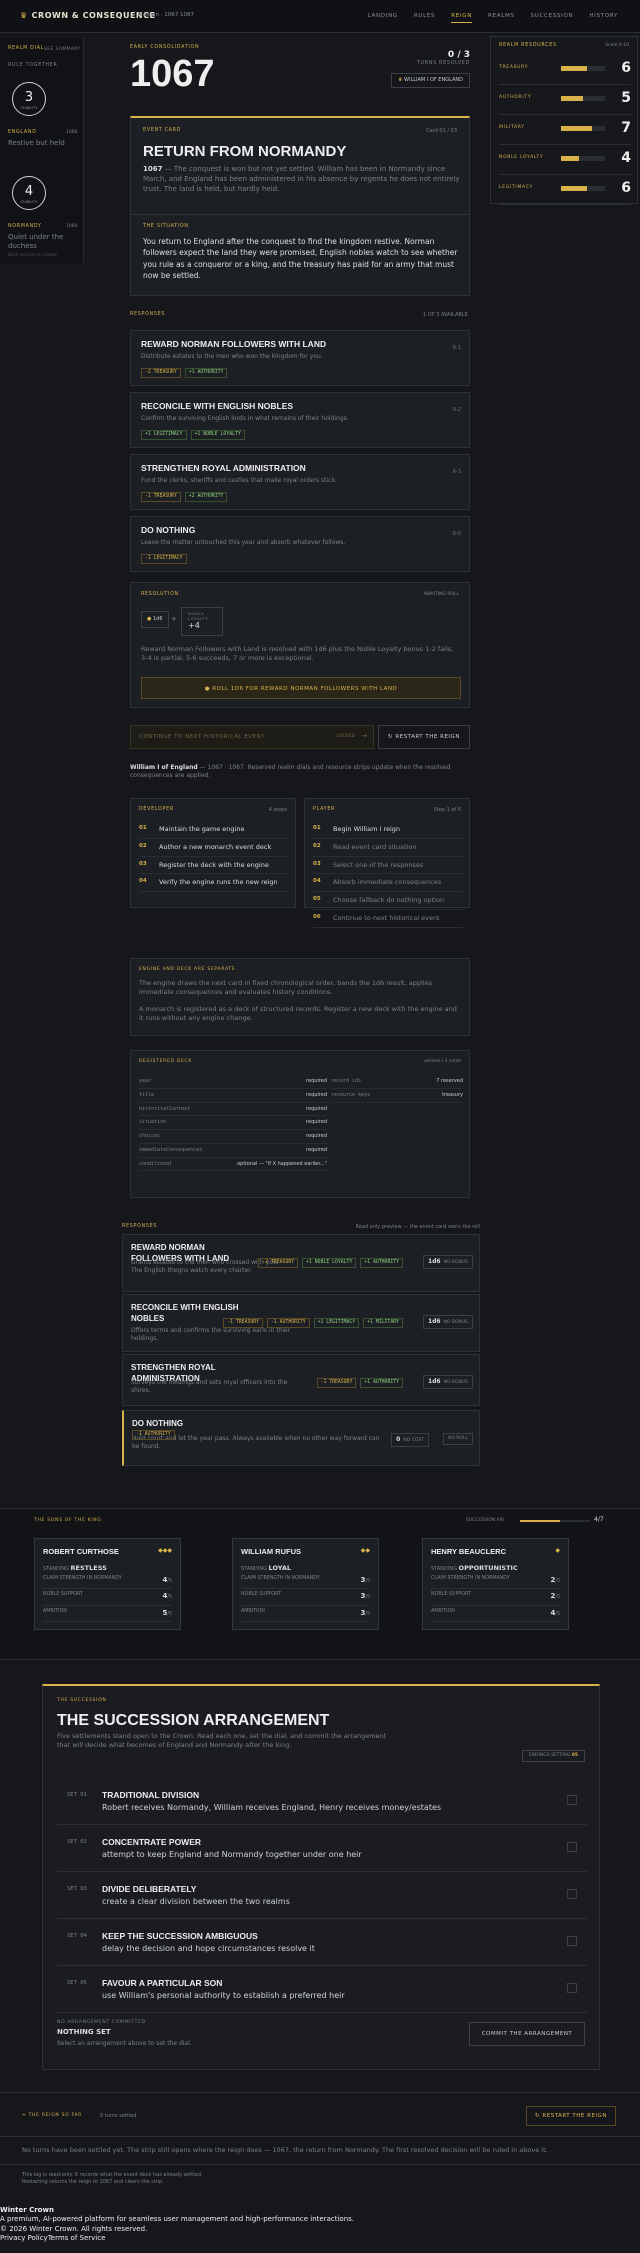  What do you see at coordinates (29, 202) in the screenshot?
I see `normandy-stability-label: STABILITY` at bounding box center [29, 202].